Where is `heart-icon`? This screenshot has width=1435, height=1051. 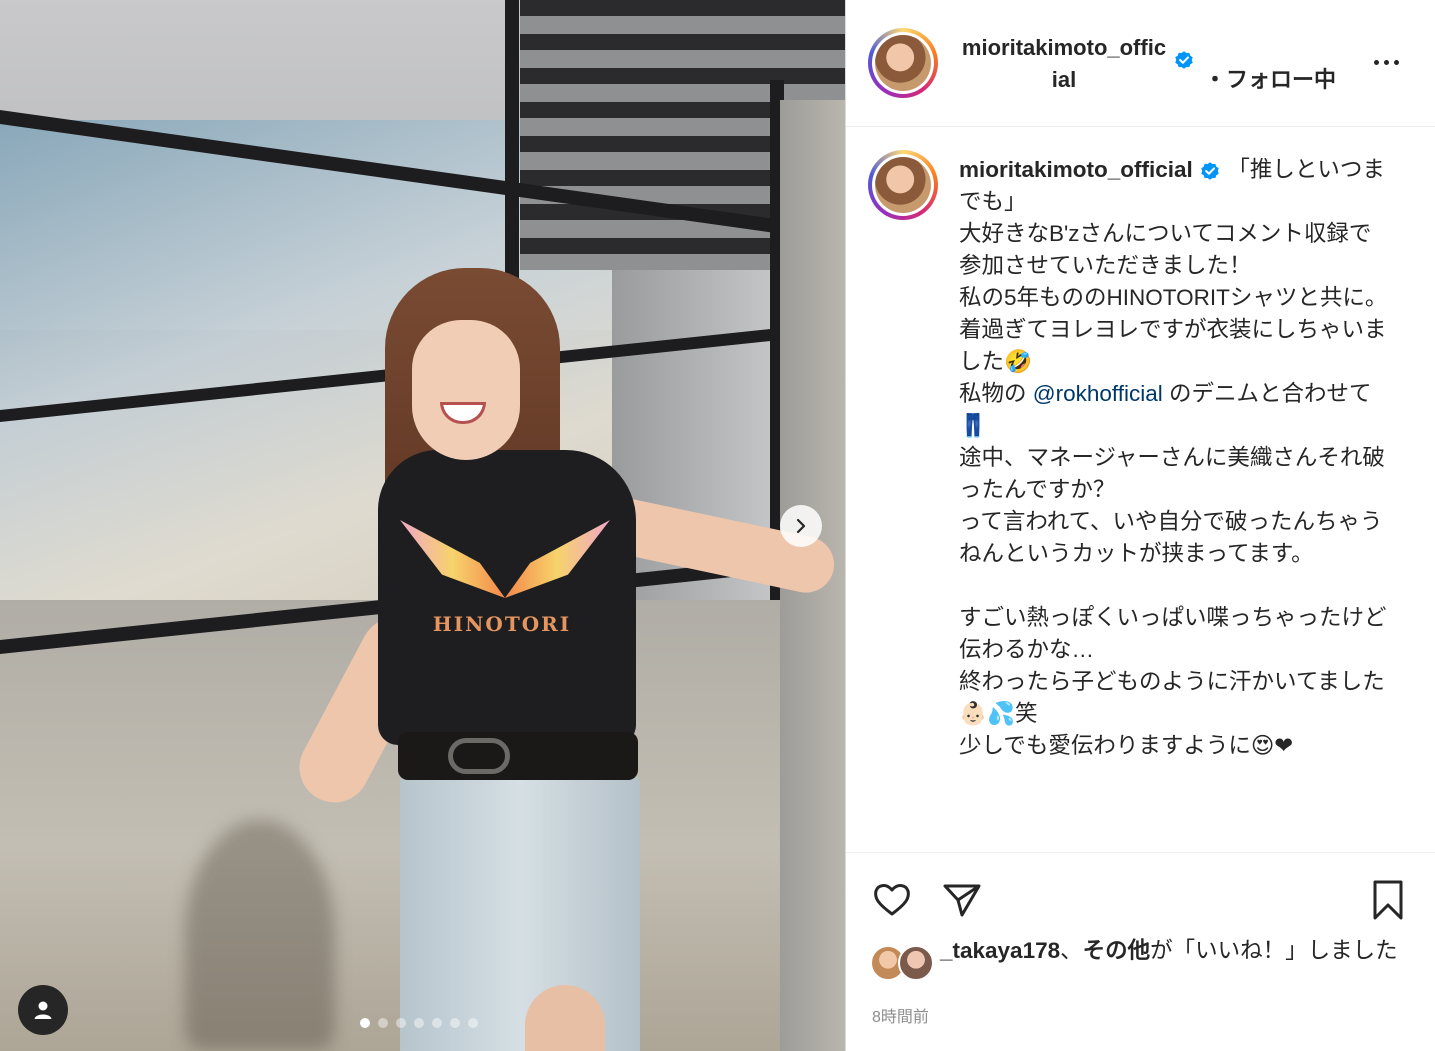
heart-icon is located at coordinates (892, 900).